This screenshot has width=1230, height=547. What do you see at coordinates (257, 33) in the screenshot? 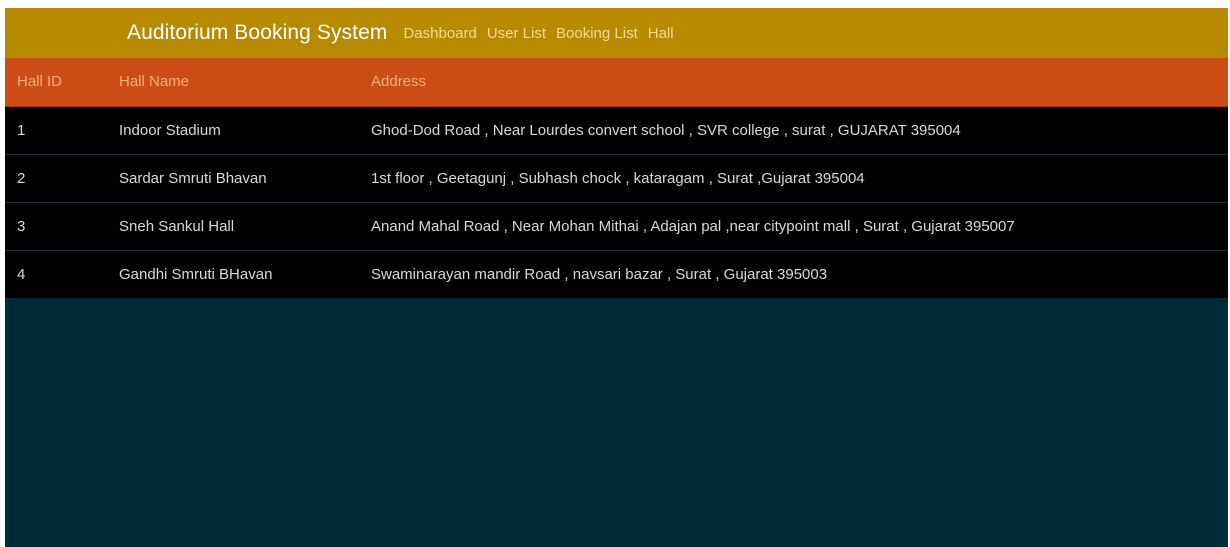
I see `brand-title: Auditorium Booking System` at bounding box center [257, 33].